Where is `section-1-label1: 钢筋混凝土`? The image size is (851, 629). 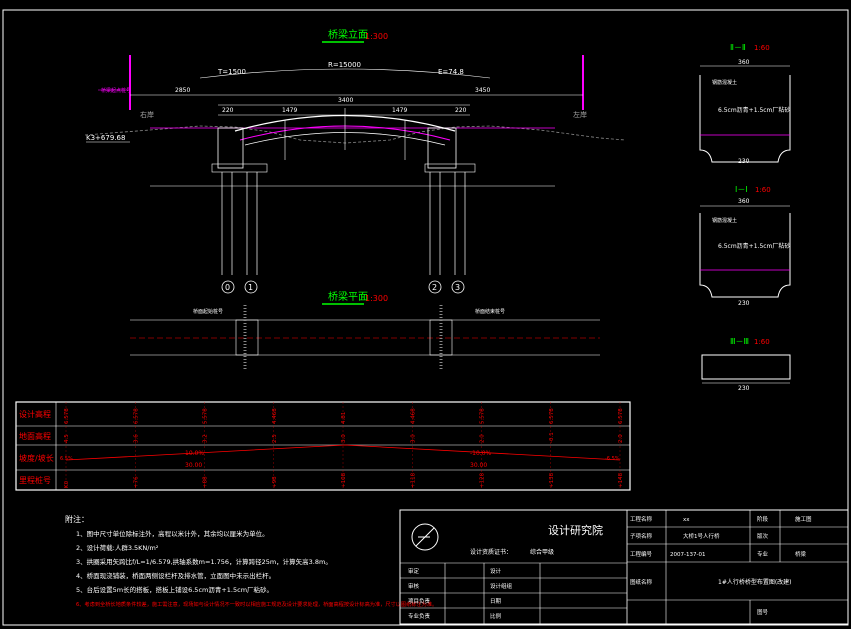 section-1-label1: 钢筋混凝土 is located at coordinates (724, 220).